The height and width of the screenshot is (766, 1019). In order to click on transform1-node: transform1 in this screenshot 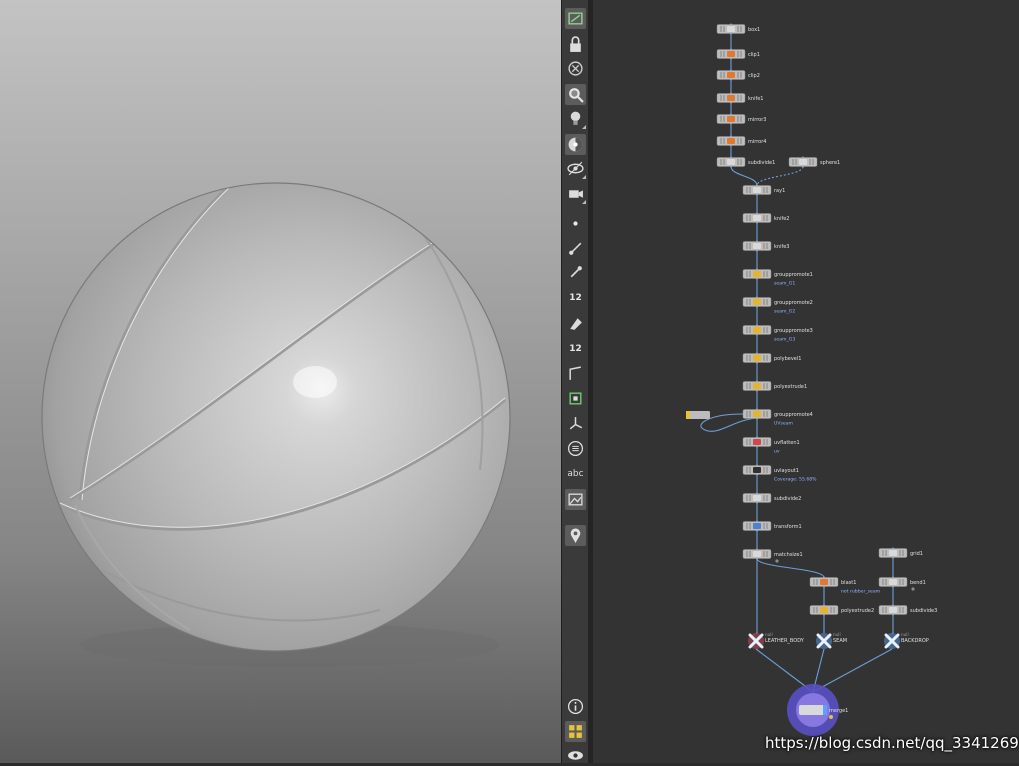, I will do `click(772, 526)`.